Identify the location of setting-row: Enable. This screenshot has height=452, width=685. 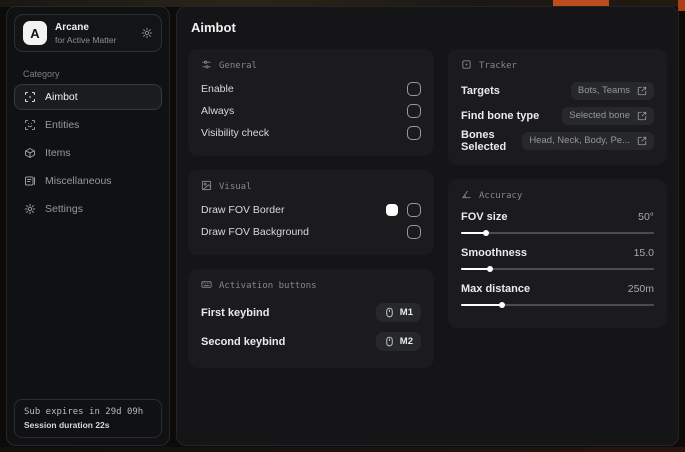
(311, 89).